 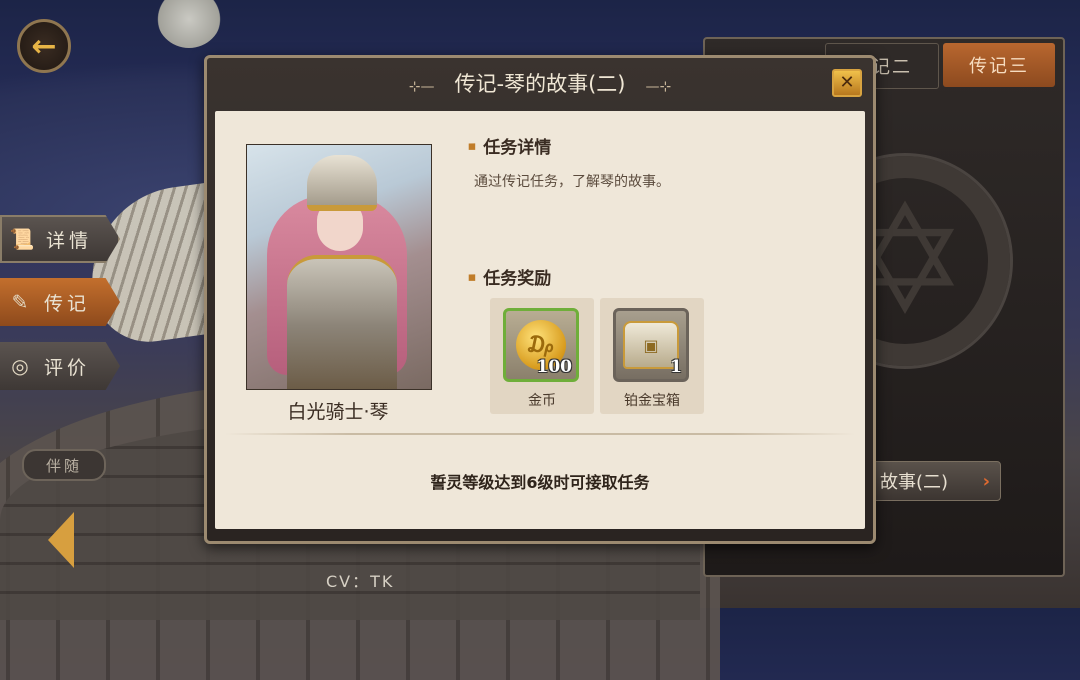 What do you see at coordinates (342, 322) in the screenshot?
I see `portrait-armor` at bounding box center [342, 322].